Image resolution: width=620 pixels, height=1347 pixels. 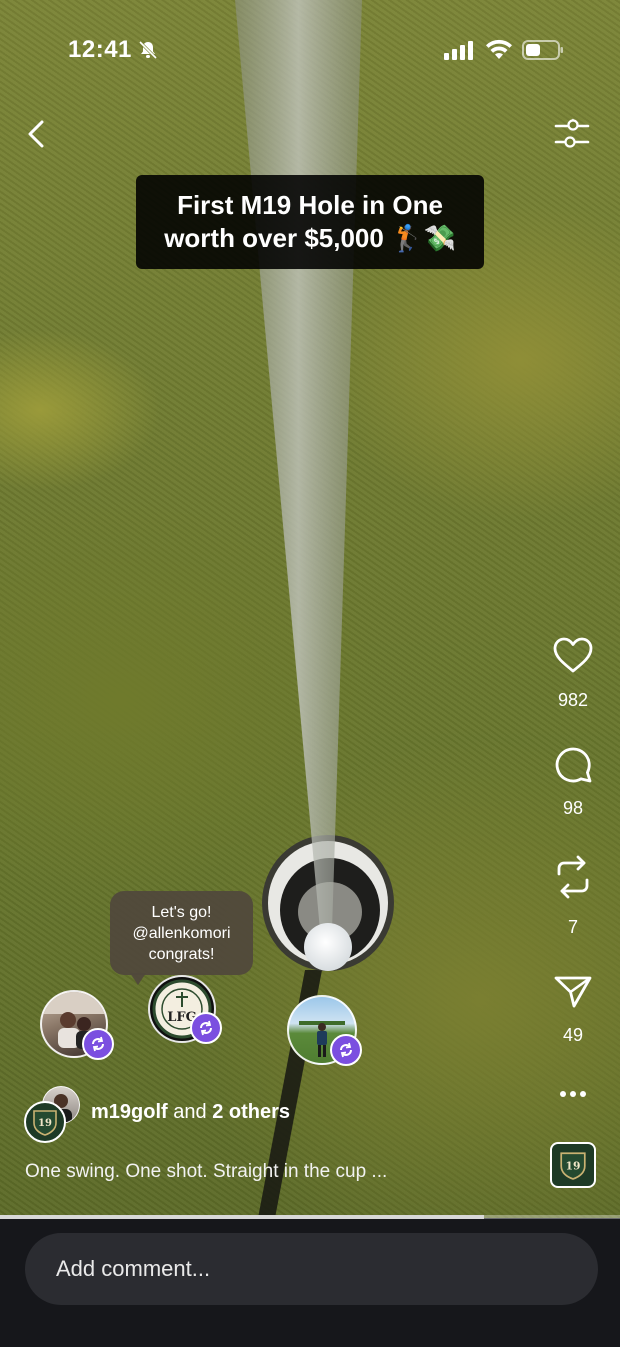 I want to click on sound-logo-button: 19, so click(x=573, y=1165).